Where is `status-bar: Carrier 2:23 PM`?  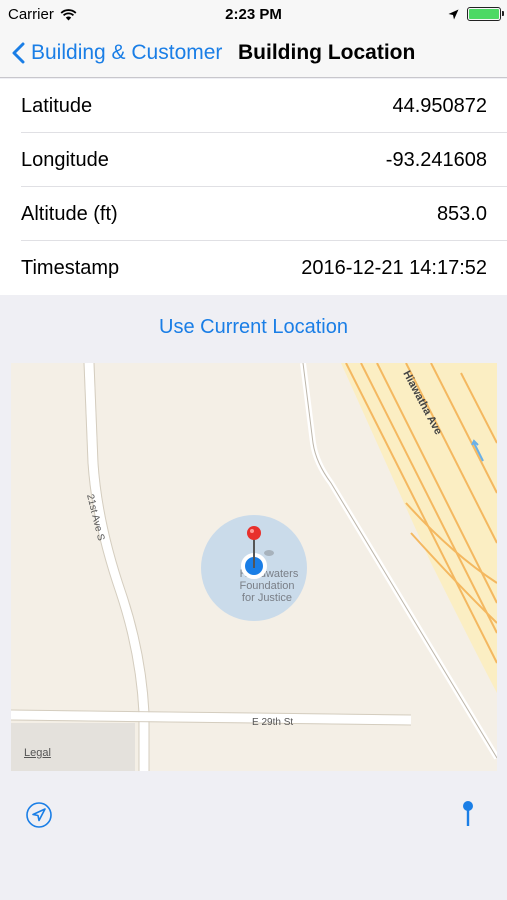
status-bar: Carrier 2:23 PM is located at coordinates (253, 14).